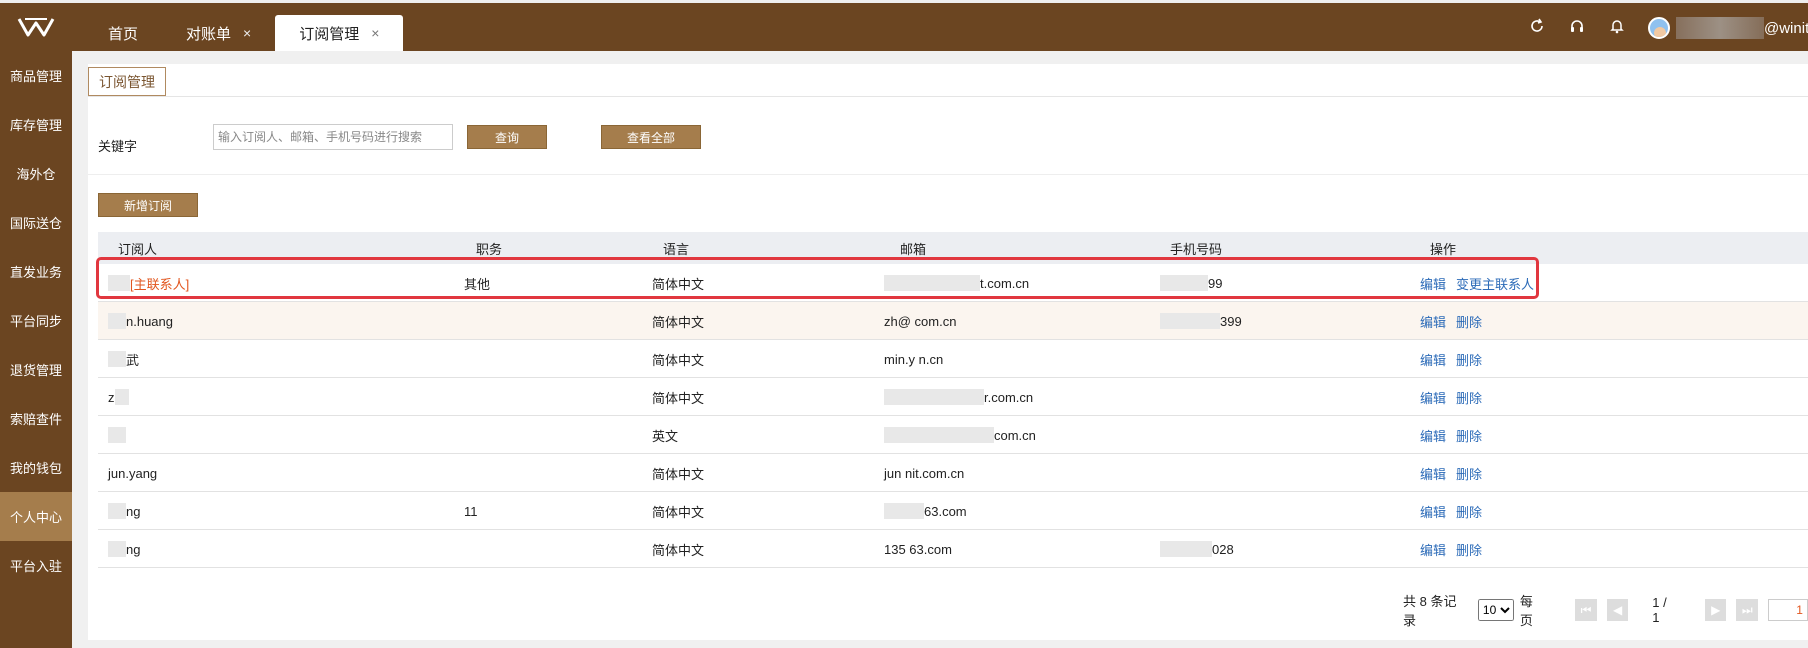  What do you see at coordinates (1537, 26) in the screenshot?
I see `refresh-icon` at bounding box center [1537, 26].